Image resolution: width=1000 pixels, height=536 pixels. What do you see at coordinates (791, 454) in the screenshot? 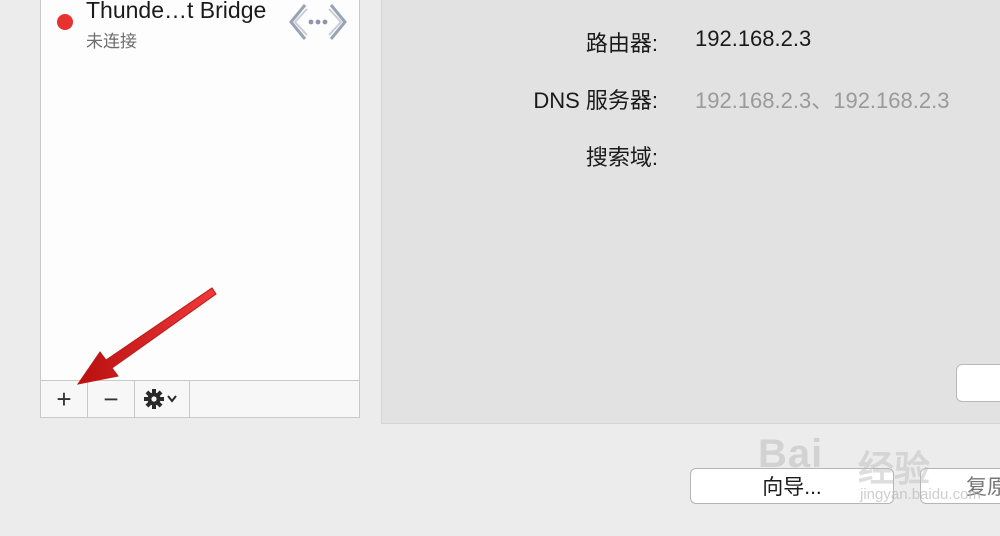
I see `baidu-watermark: Bai` at bounding box center [791, 454].